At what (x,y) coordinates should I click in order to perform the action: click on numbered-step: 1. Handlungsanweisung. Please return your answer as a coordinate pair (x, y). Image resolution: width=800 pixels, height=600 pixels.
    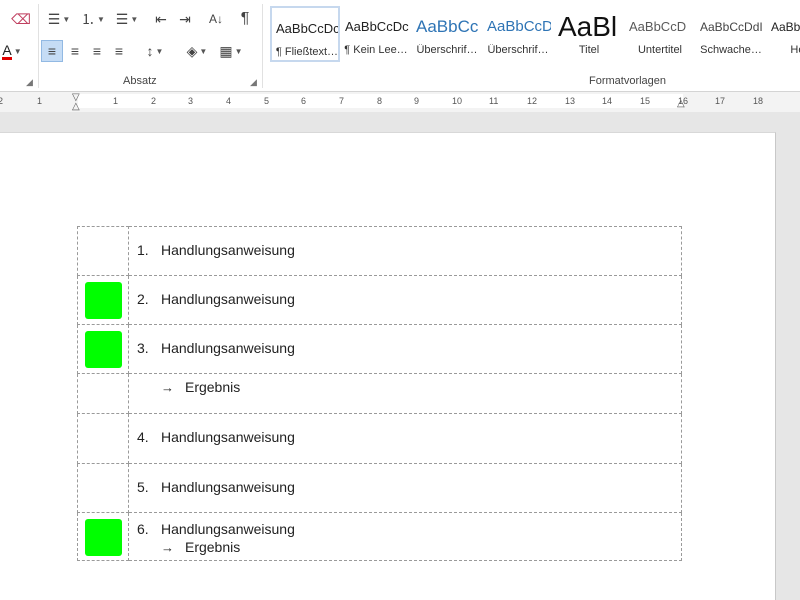
    Looking at the image, I should click on (405, 250).